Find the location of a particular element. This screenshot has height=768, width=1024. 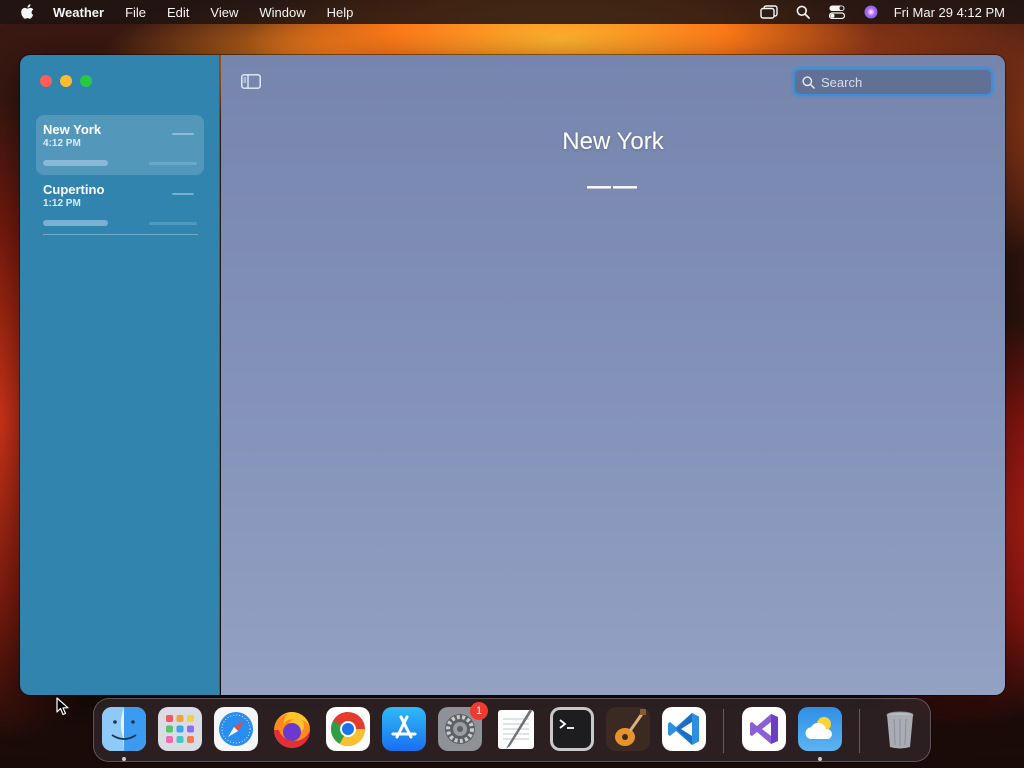

search-field is located at coordinates (893, 82).